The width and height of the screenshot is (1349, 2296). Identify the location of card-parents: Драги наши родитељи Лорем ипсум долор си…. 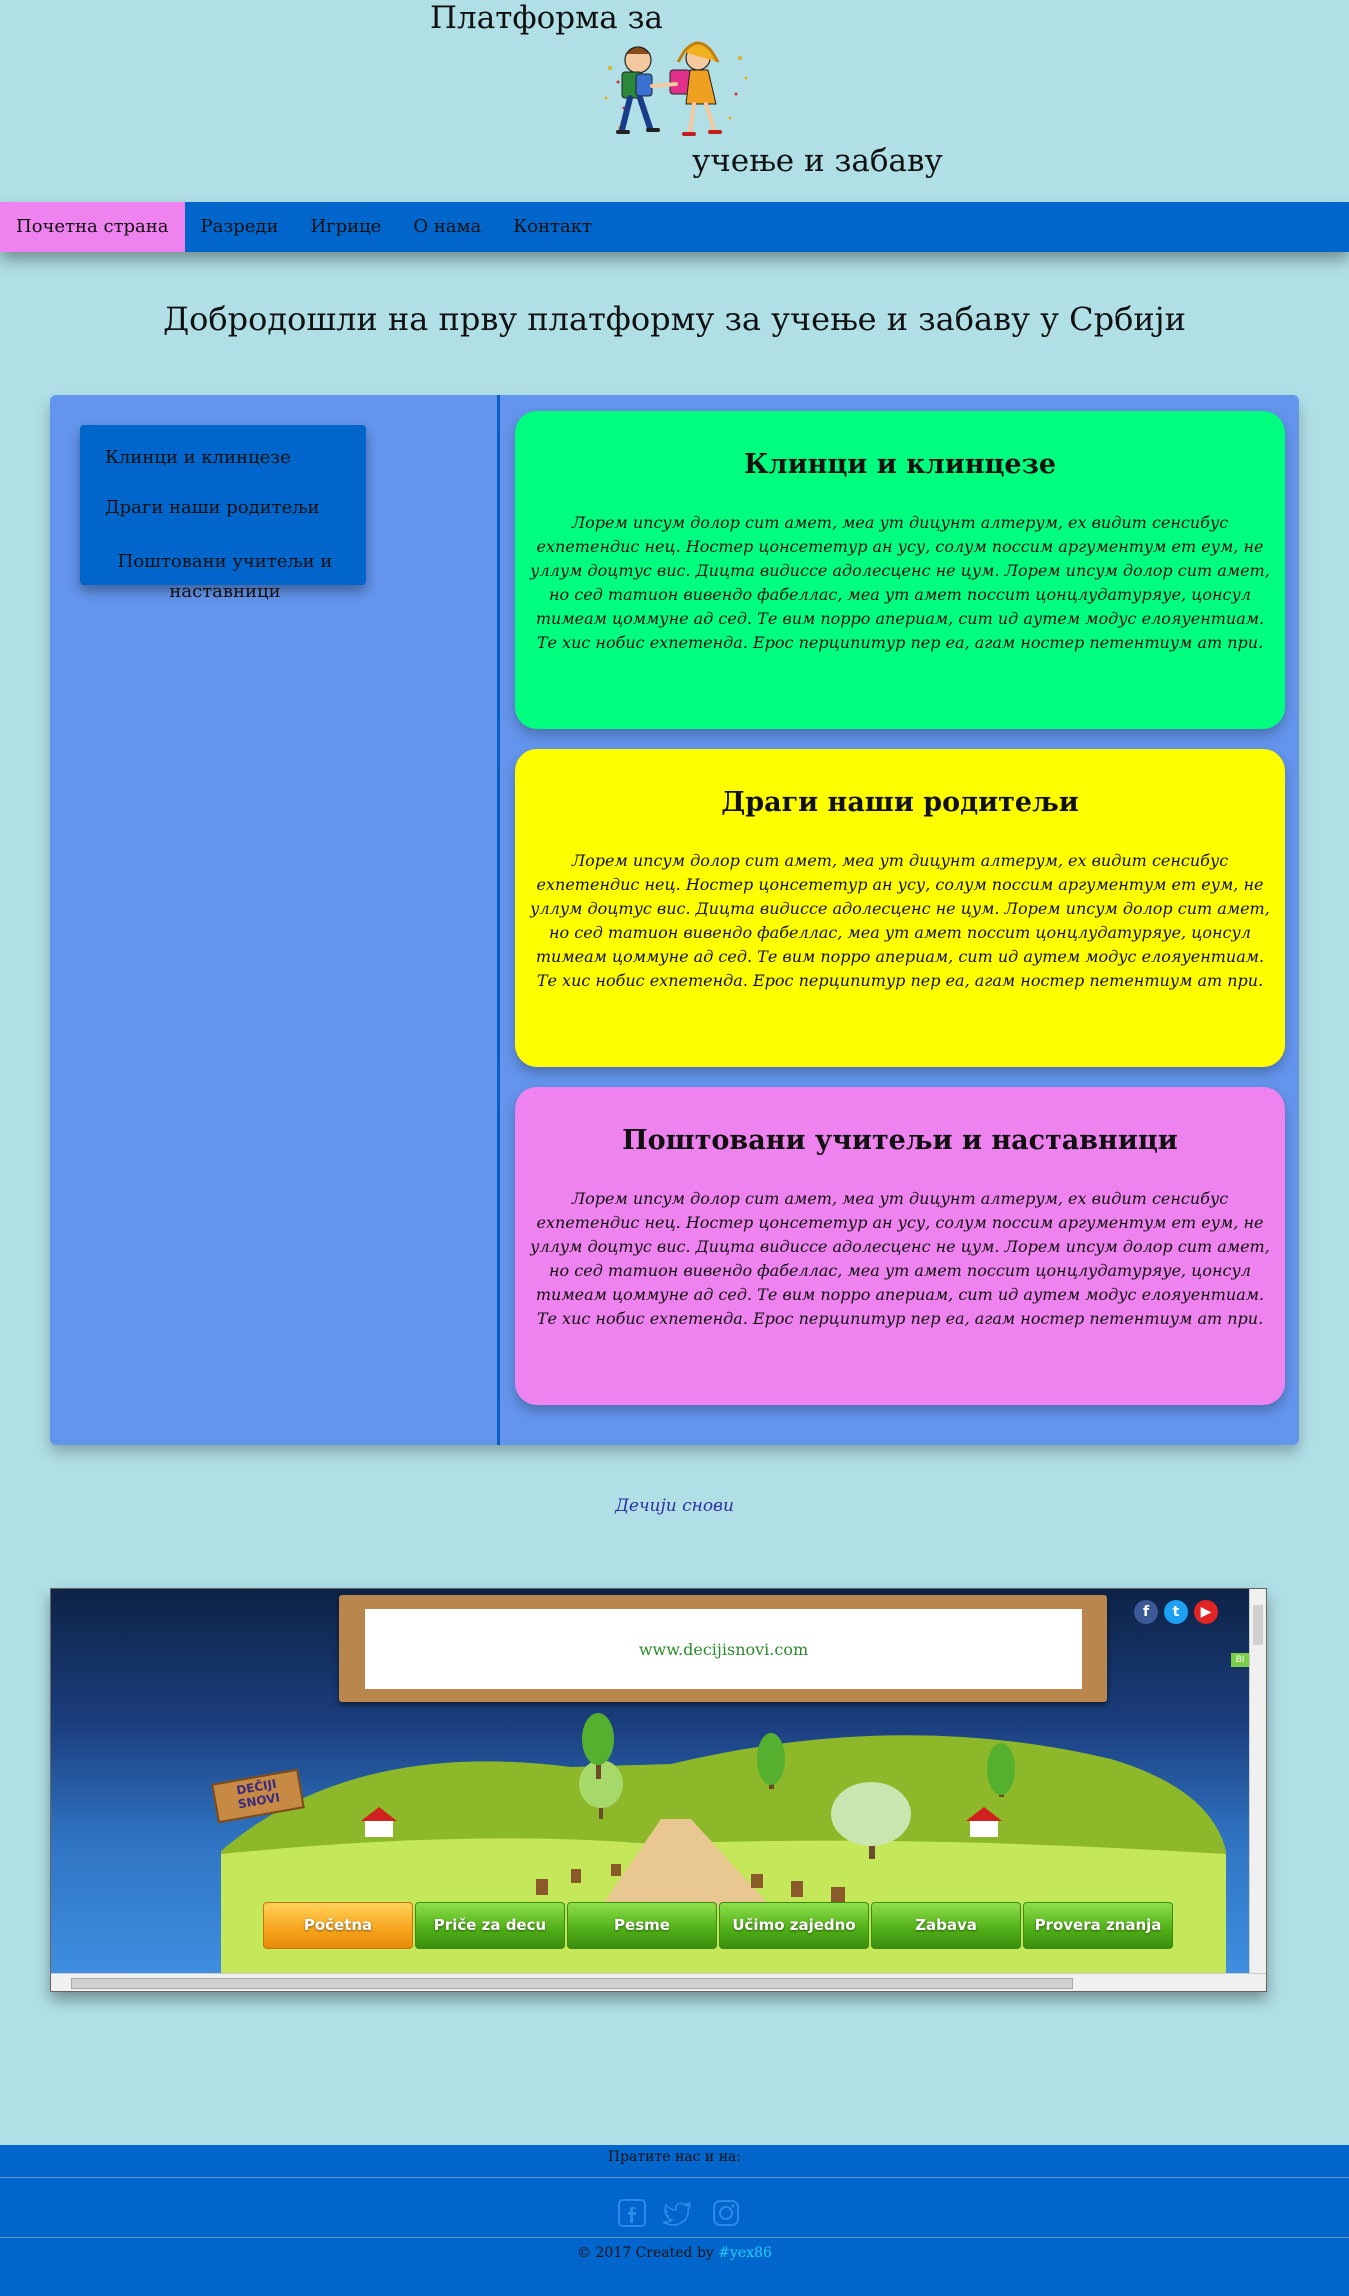
(900, 908).